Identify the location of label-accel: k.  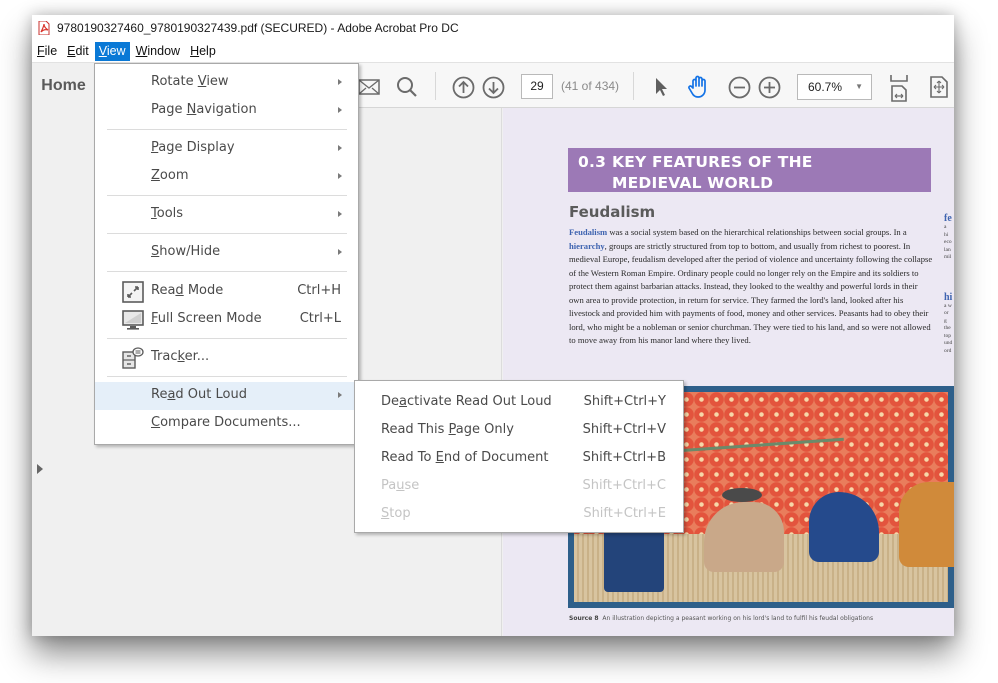
(181, 356).